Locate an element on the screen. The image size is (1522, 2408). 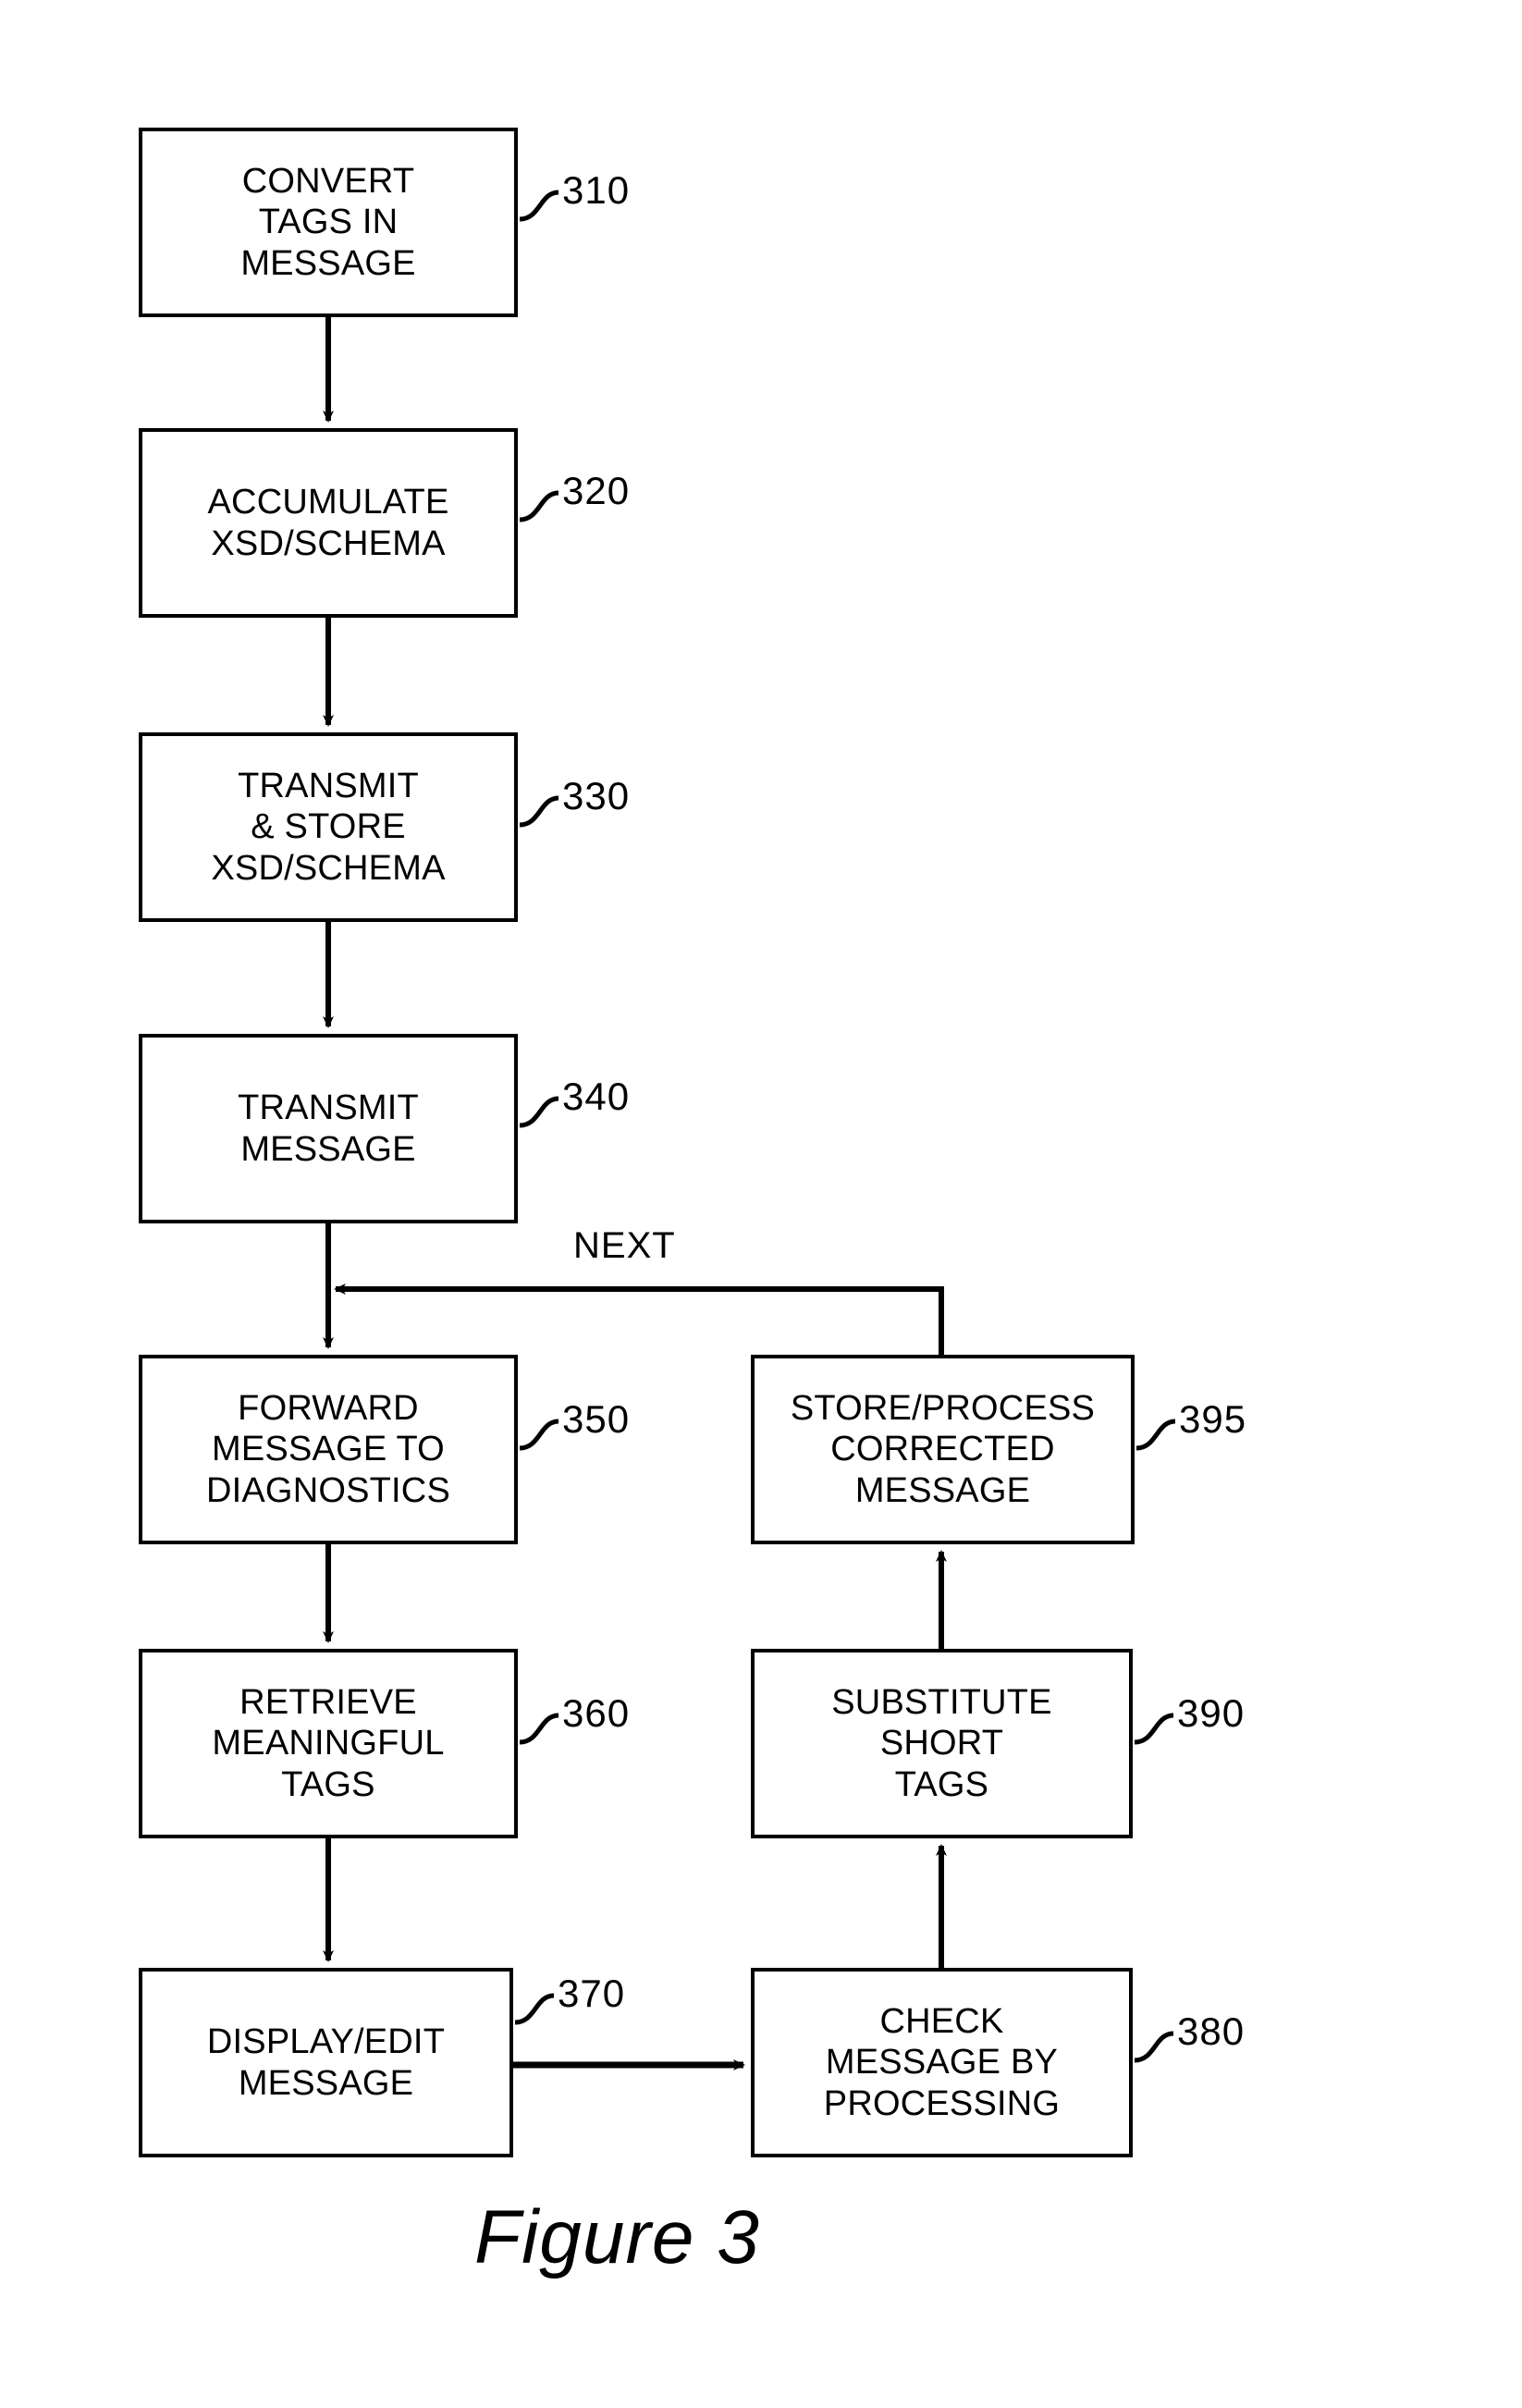
reference-number-395: 395 is located at coordinates (1213, 1419).